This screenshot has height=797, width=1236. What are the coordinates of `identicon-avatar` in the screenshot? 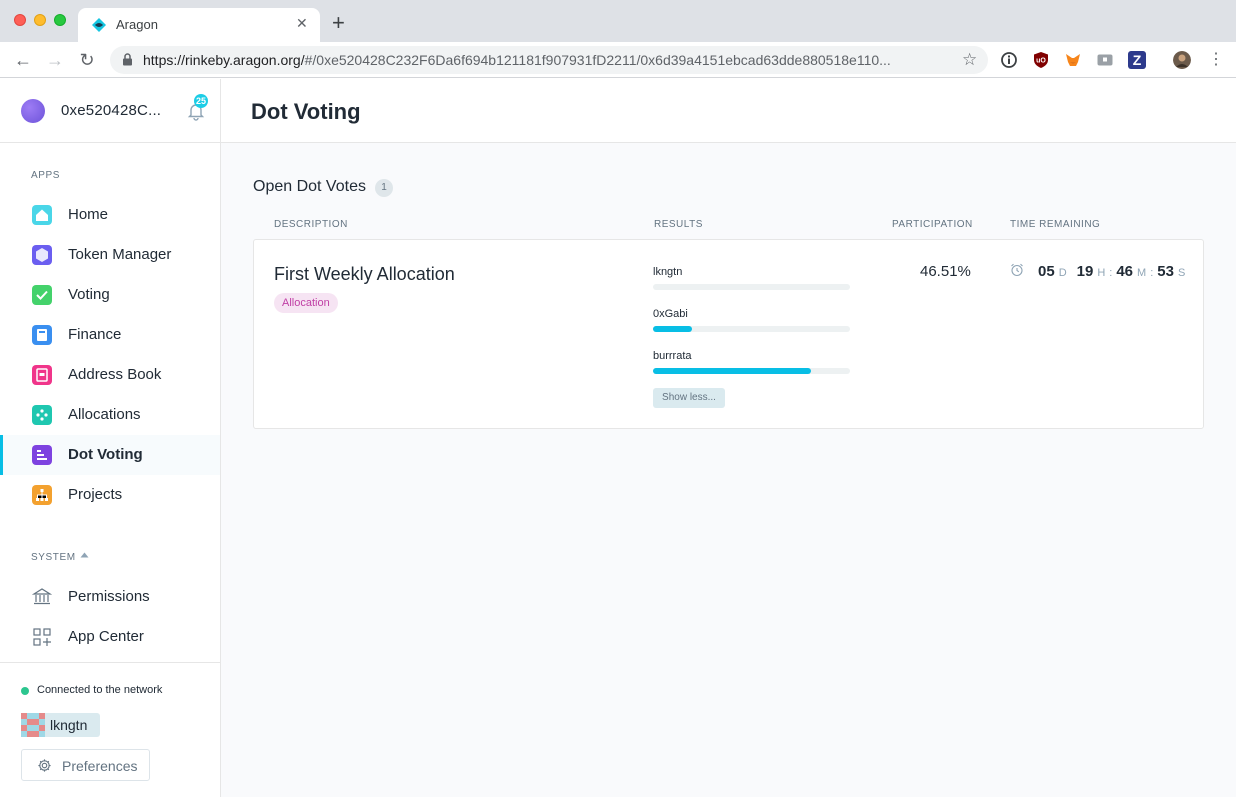 It's located at (33, 725).